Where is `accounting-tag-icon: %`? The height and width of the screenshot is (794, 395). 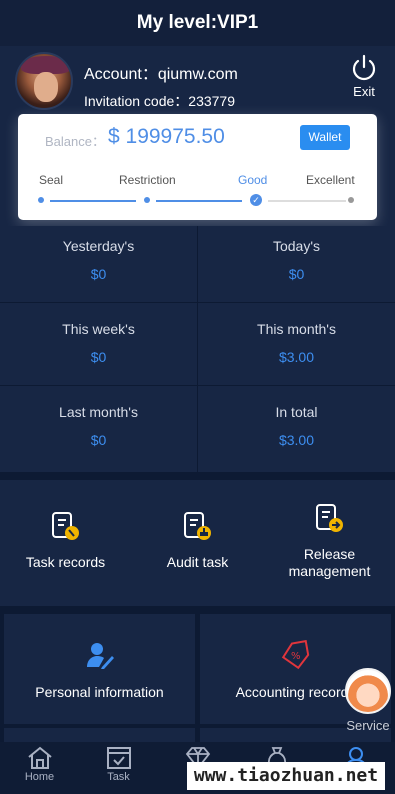
accounting-tag-icon: % is located at coordinates (296, 654).